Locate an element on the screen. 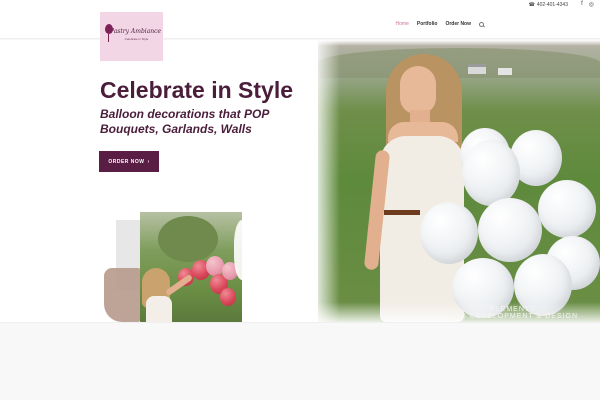  subhead-line-2: Bouquets, Garlands, Walls is located at coordinates (176, 129).